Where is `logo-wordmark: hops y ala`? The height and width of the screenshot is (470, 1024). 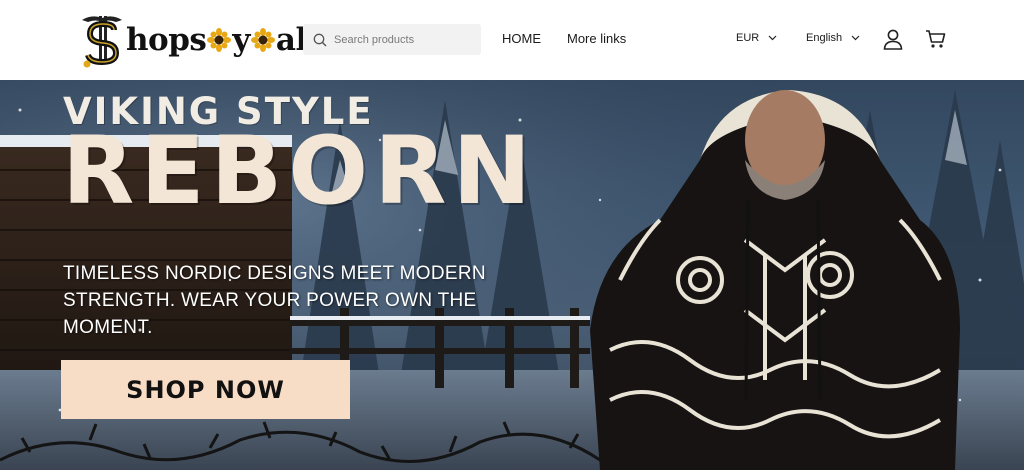
logo-wordmark: hops y ala is located at coordinates (226, 39).